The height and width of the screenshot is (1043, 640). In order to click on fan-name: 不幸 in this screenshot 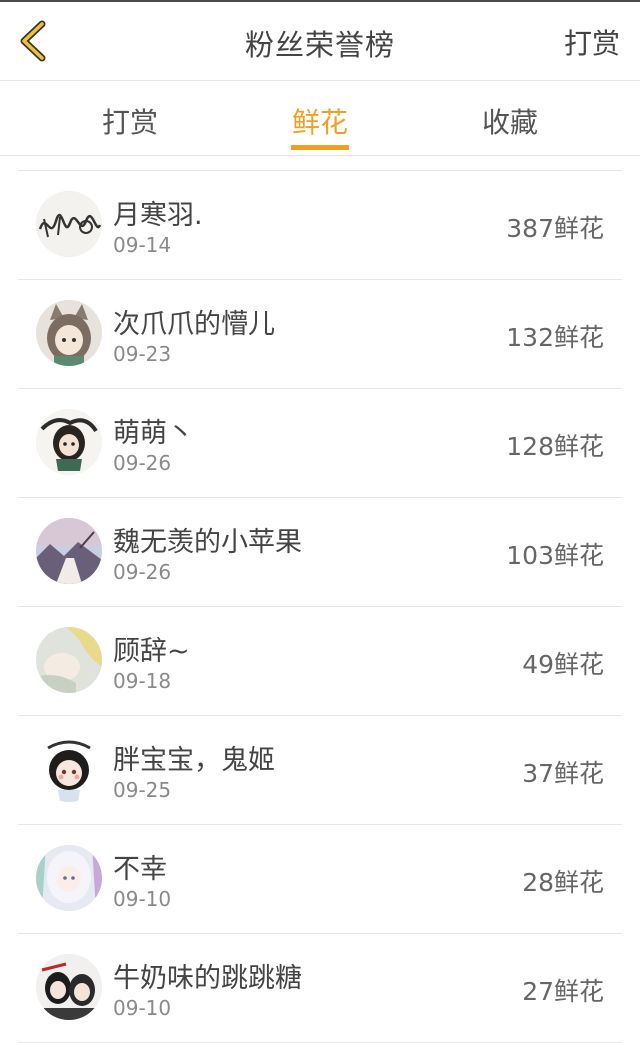, I will do `click(140, 869)`.